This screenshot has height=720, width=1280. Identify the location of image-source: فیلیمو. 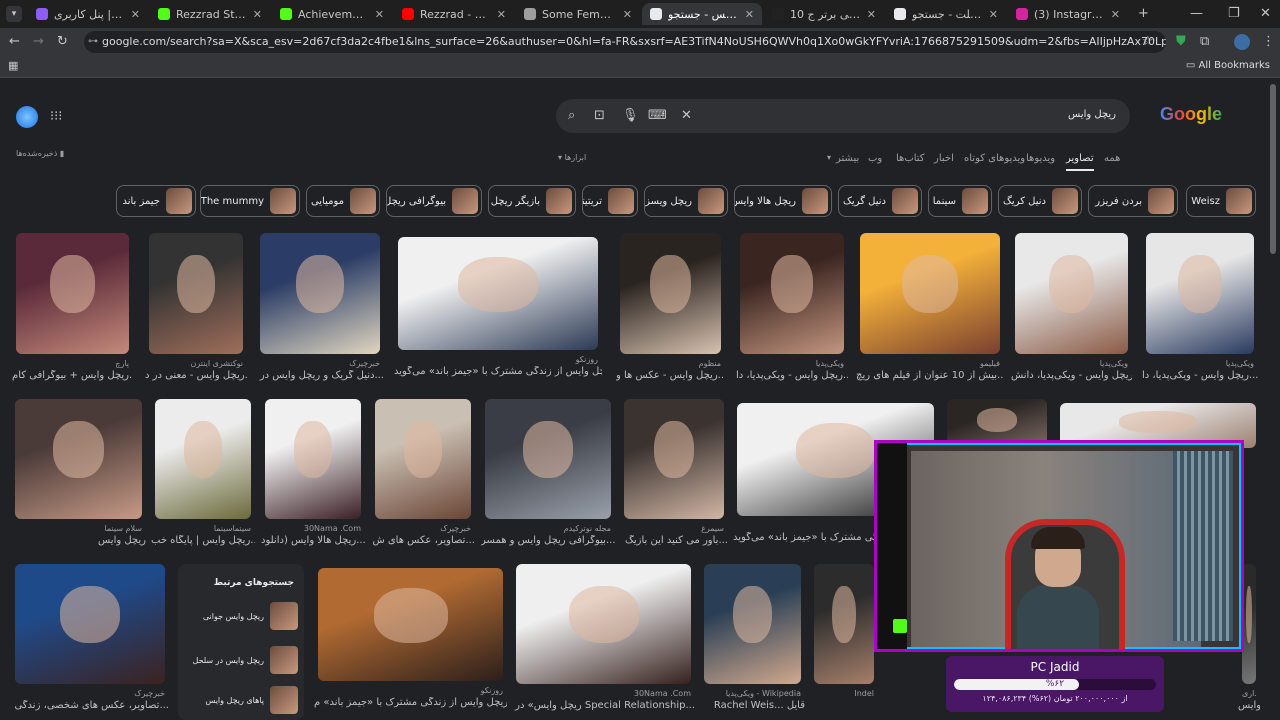
(930, 363).